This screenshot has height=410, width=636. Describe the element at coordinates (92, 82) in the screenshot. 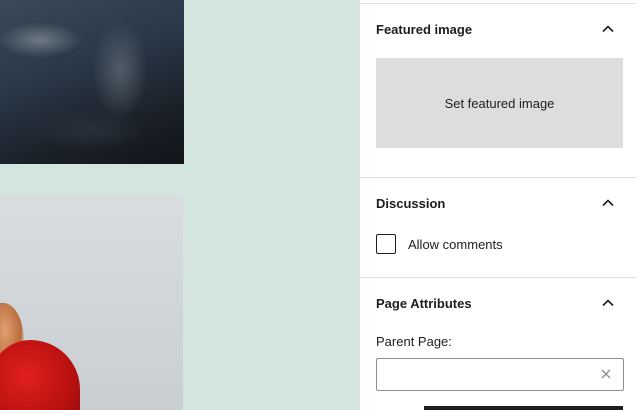

I see `image-block-top` at that location.